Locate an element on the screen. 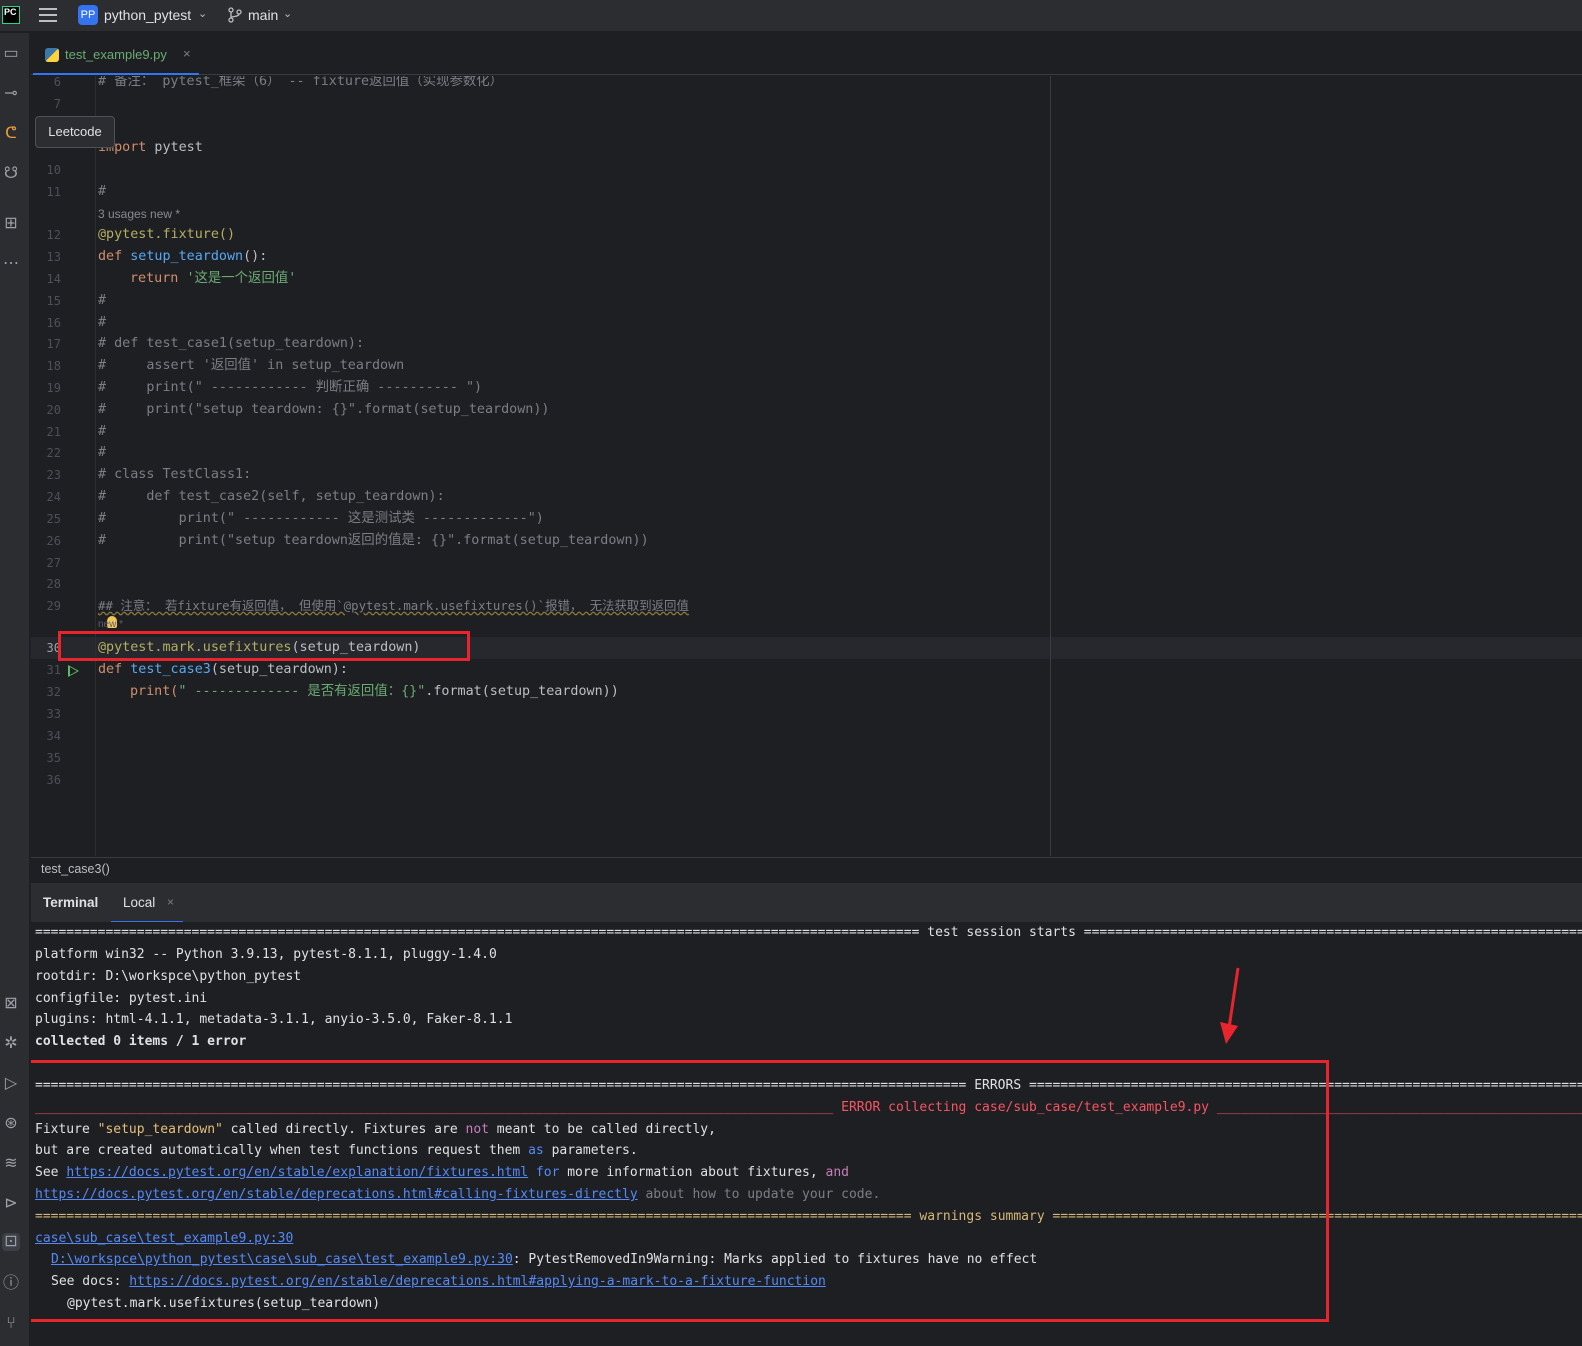 The image size is (1582, 1346). main-menu-icon is located at coordinates (48, 16).